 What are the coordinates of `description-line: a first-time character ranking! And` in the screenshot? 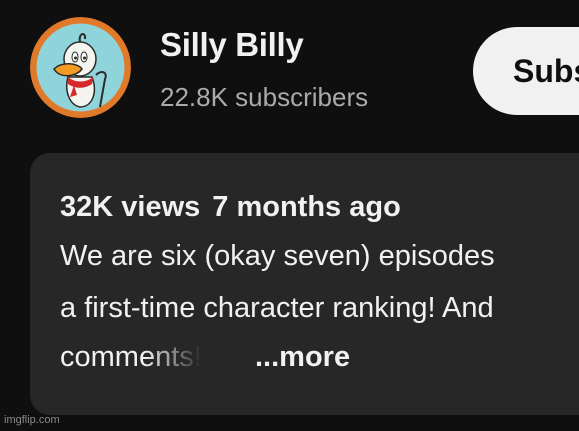 It's located at (277, 308).